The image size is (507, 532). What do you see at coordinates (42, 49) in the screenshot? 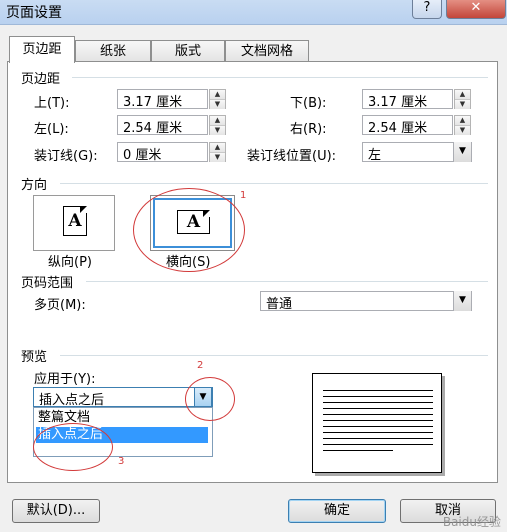
I see `tab-margins: 页边距` at bounding box center [42, 49].